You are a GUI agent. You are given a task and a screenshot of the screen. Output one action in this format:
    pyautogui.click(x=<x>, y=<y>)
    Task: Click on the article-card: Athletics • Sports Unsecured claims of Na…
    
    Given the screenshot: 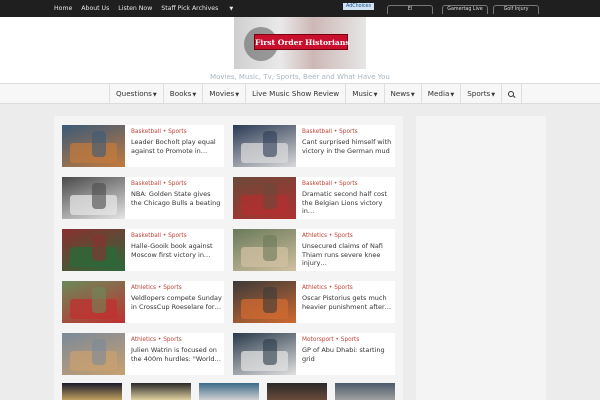 What is the action you would take?
    pyautogui.click(x=314, y=250)
    